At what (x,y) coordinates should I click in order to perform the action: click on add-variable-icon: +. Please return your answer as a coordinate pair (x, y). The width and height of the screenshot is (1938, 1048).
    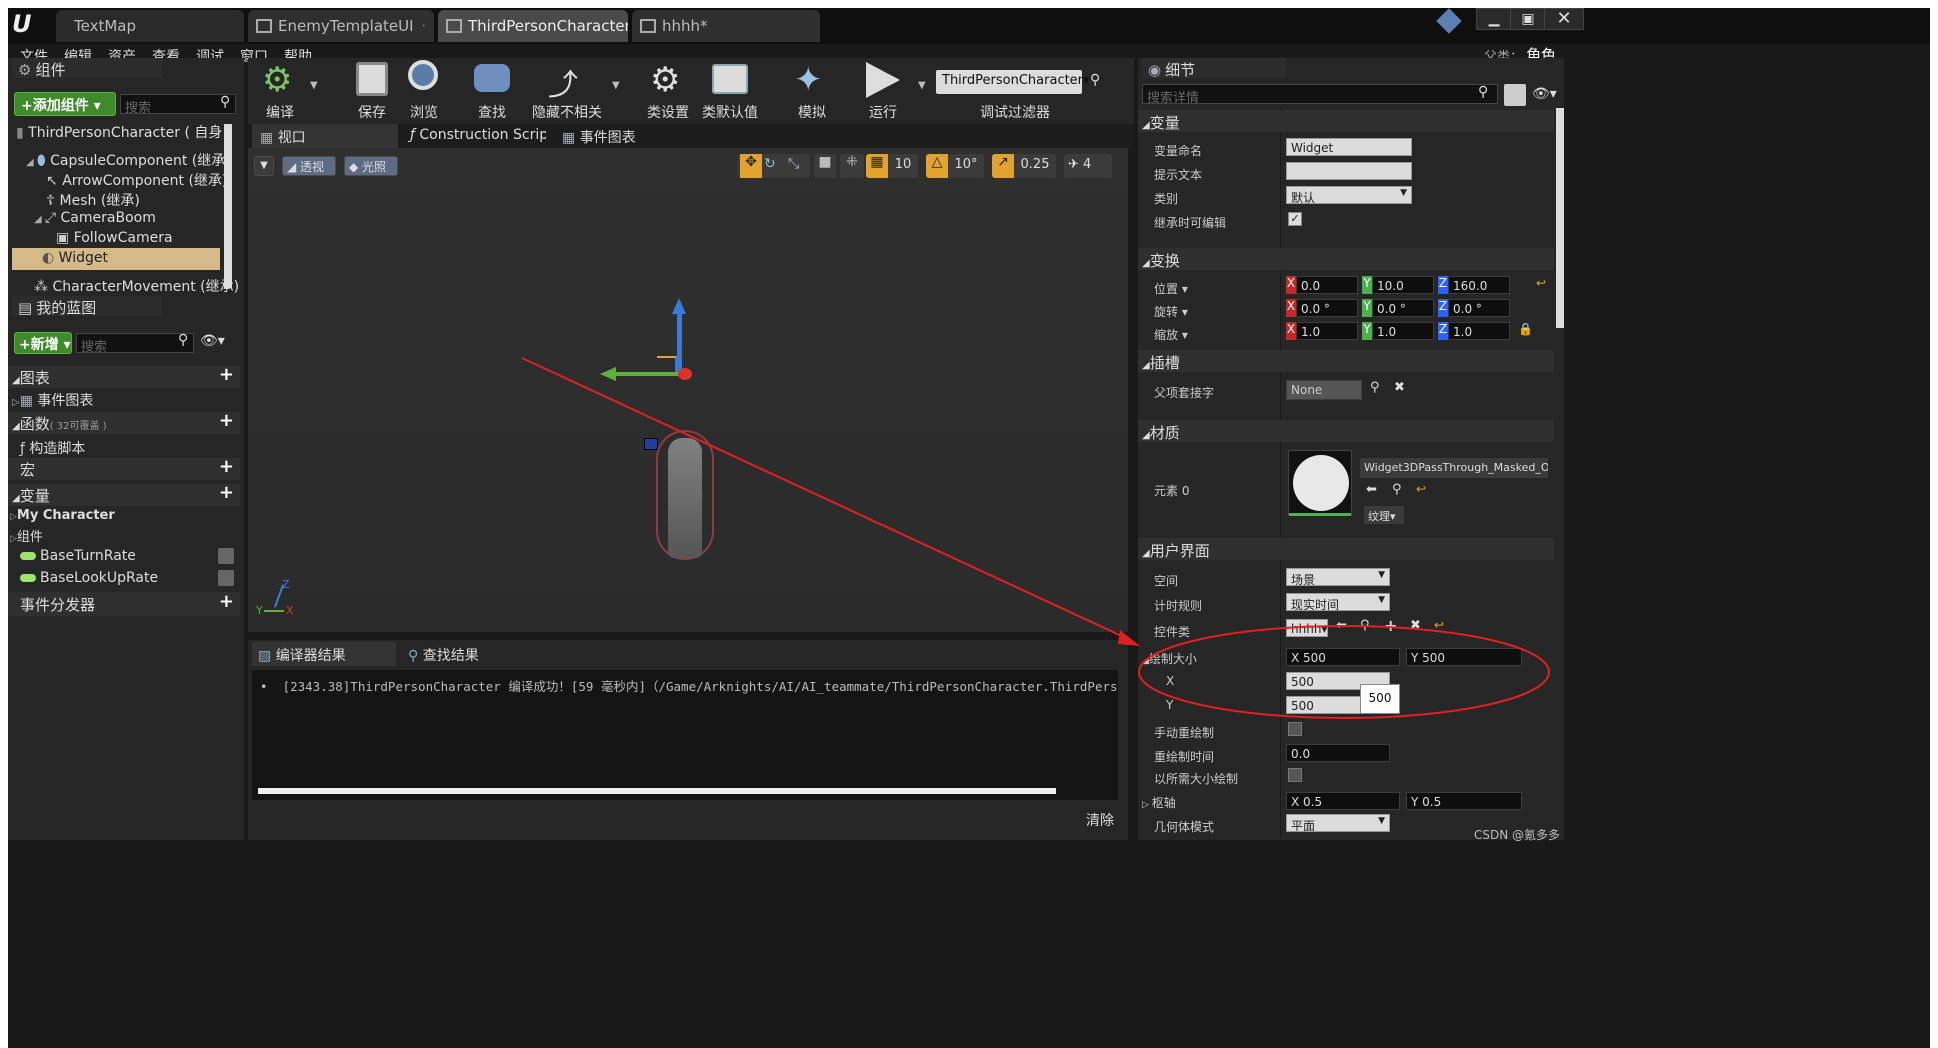
    Looking at the image, I should click on (226, 492).